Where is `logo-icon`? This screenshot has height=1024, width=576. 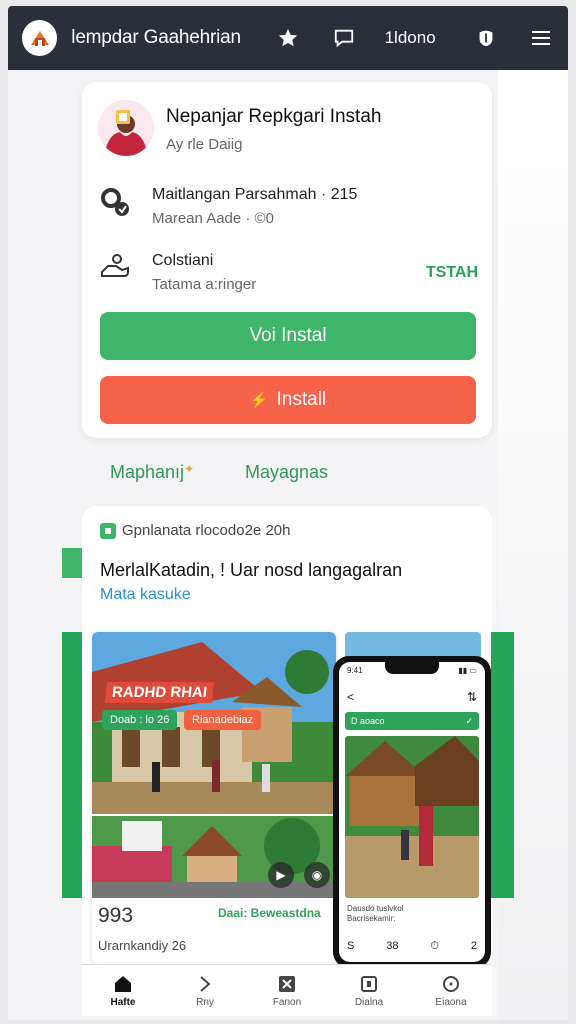
logo-icon is located at coordinates (40, 38).